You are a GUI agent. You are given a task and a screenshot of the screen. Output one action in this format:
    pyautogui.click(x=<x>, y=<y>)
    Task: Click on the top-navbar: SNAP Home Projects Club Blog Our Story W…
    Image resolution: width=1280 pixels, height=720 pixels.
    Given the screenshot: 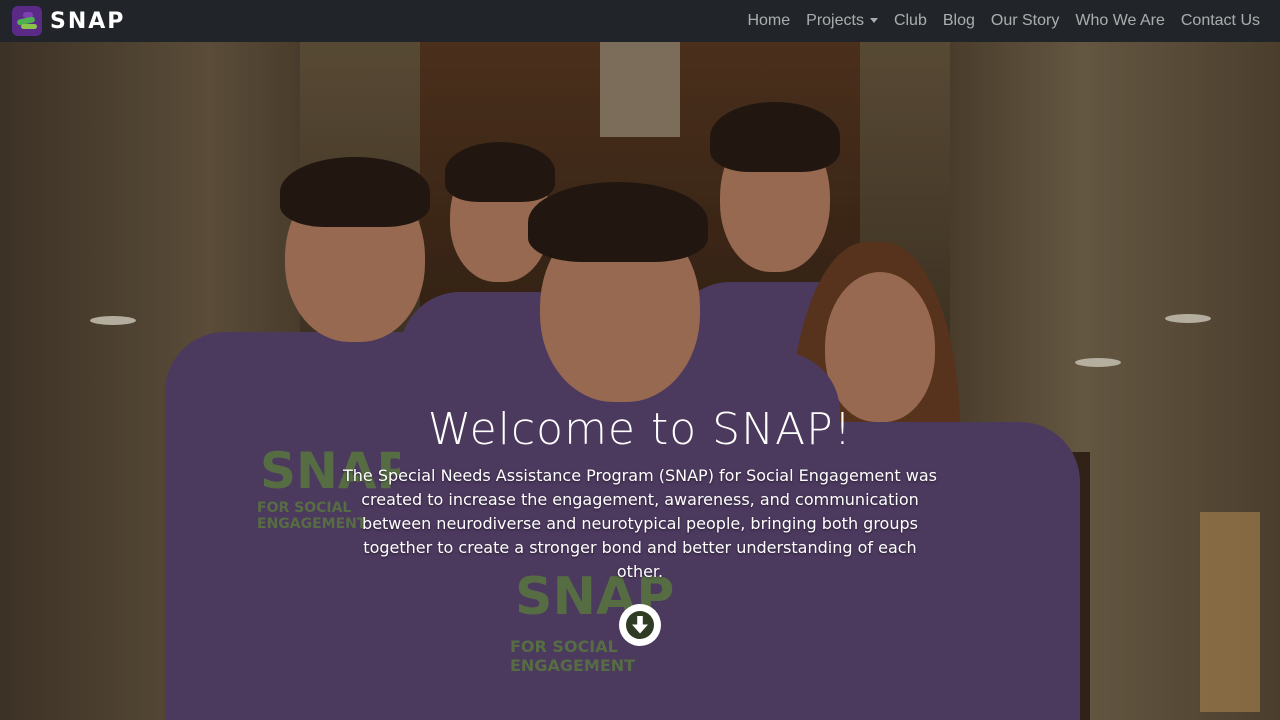 What is the action you would take?
    pyautogui.click(x=640, y=21)
    